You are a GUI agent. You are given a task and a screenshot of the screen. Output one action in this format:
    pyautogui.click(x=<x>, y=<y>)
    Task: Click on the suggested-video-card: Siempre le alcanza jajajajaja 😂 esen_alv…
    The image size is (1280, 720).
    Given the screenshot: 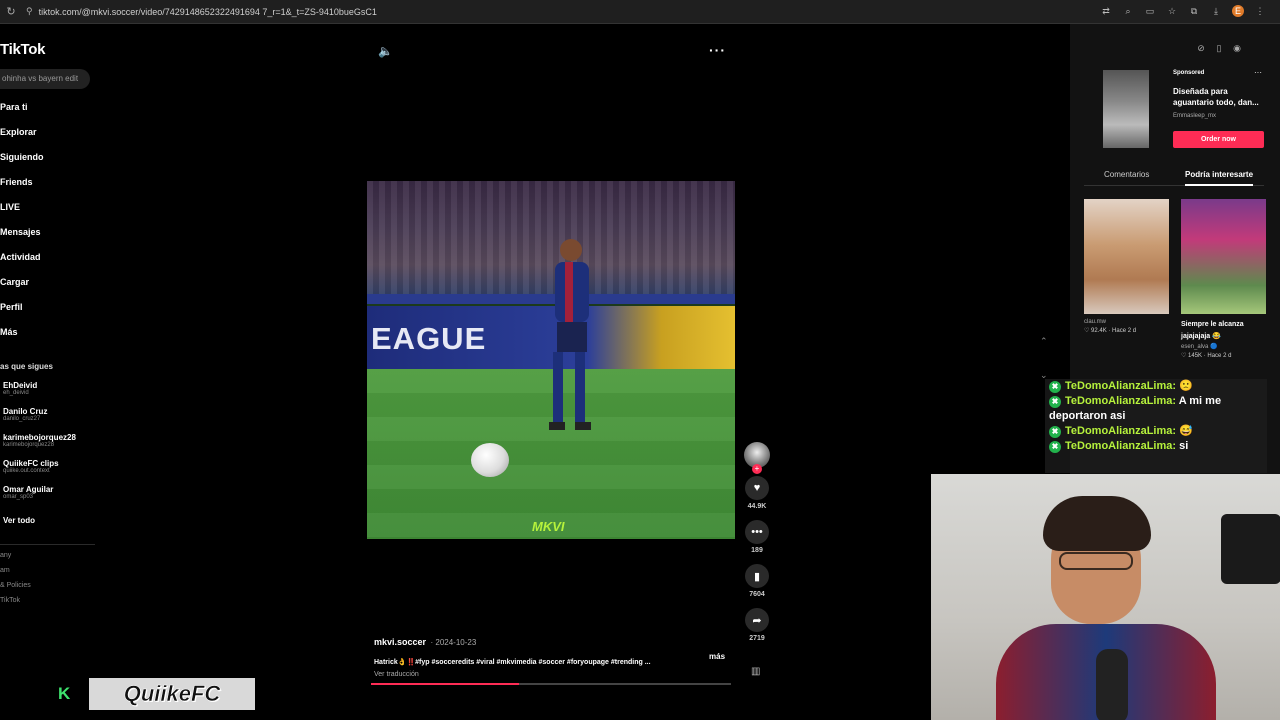 What is the action you would take?
    pyautogui.click(x=1223, y=279)
    